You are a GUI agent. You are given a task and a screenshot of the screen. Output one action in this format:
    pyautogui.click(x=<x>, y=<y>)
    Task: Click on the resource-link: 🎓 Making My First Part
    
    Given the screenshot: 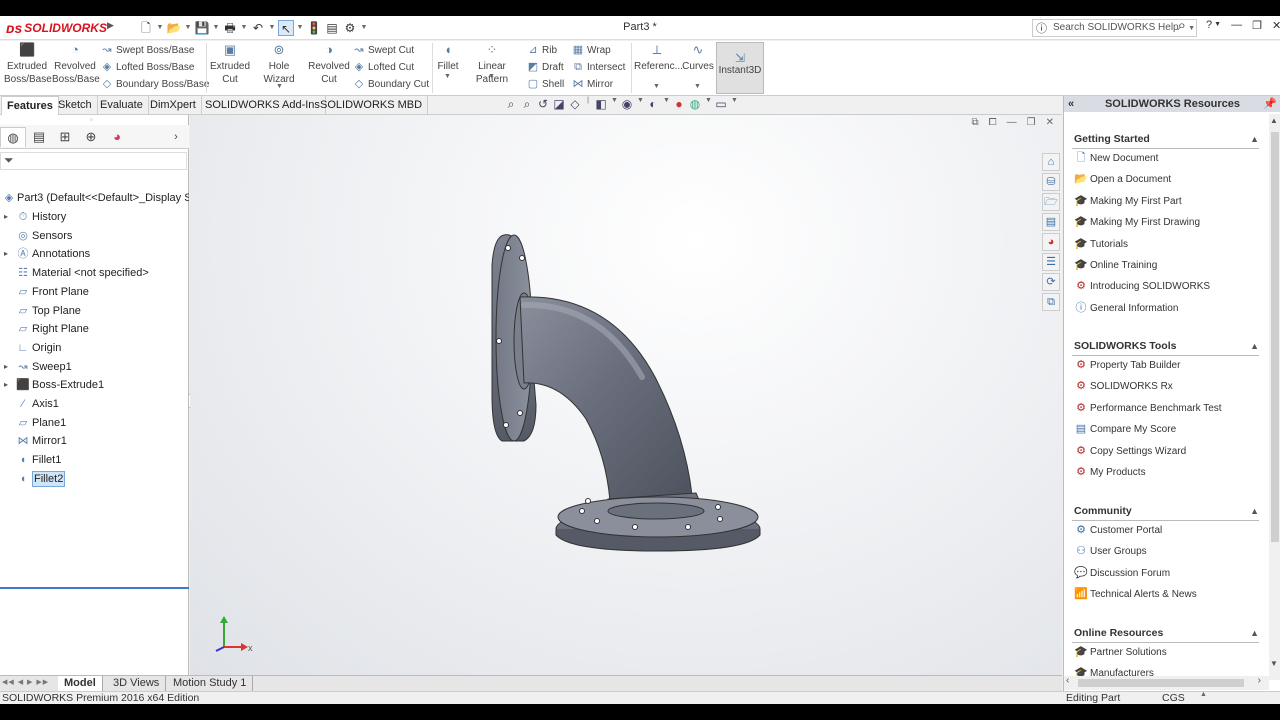 What is the action you would take?
    pyautogui.click(x=1128, y=201)
    